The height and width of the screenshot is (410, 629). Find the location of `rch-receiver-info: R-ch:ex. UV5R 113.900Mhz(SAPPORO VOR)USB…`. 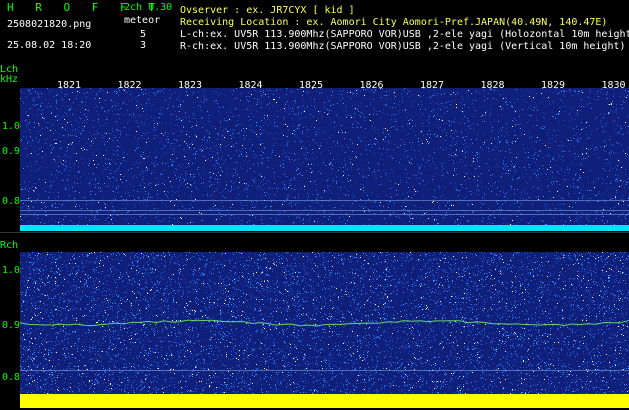

rch-receiver-info: R-ch:ex. UV5R 113.900Mhz(SAPPORO VOR)USB… is located at coordinates (403, 46).